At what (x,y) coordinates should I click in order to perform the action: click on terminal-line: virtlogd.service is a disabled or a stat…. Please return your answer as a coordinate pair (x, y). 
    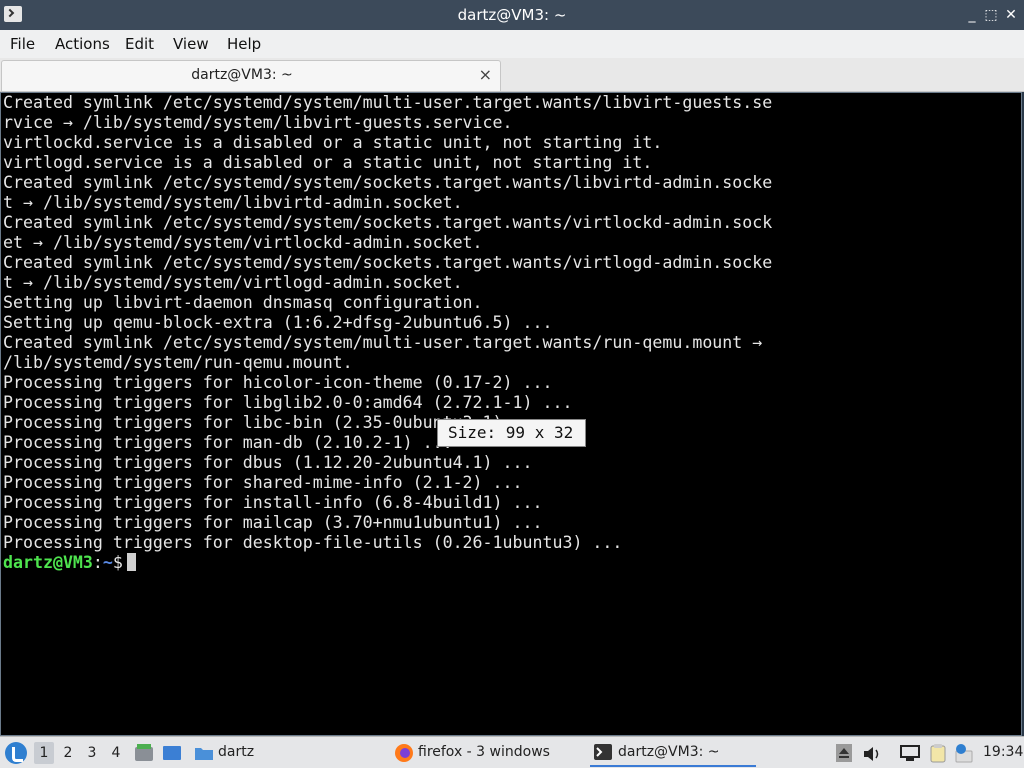
    Looking at the image, I should click on (328, 162).